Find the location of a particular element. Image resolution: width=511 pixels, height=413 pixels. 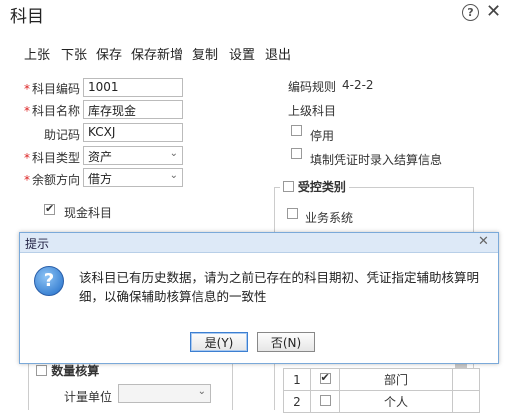

controlled-category-legend: 受控类别 is located at coordinates (314, 186).